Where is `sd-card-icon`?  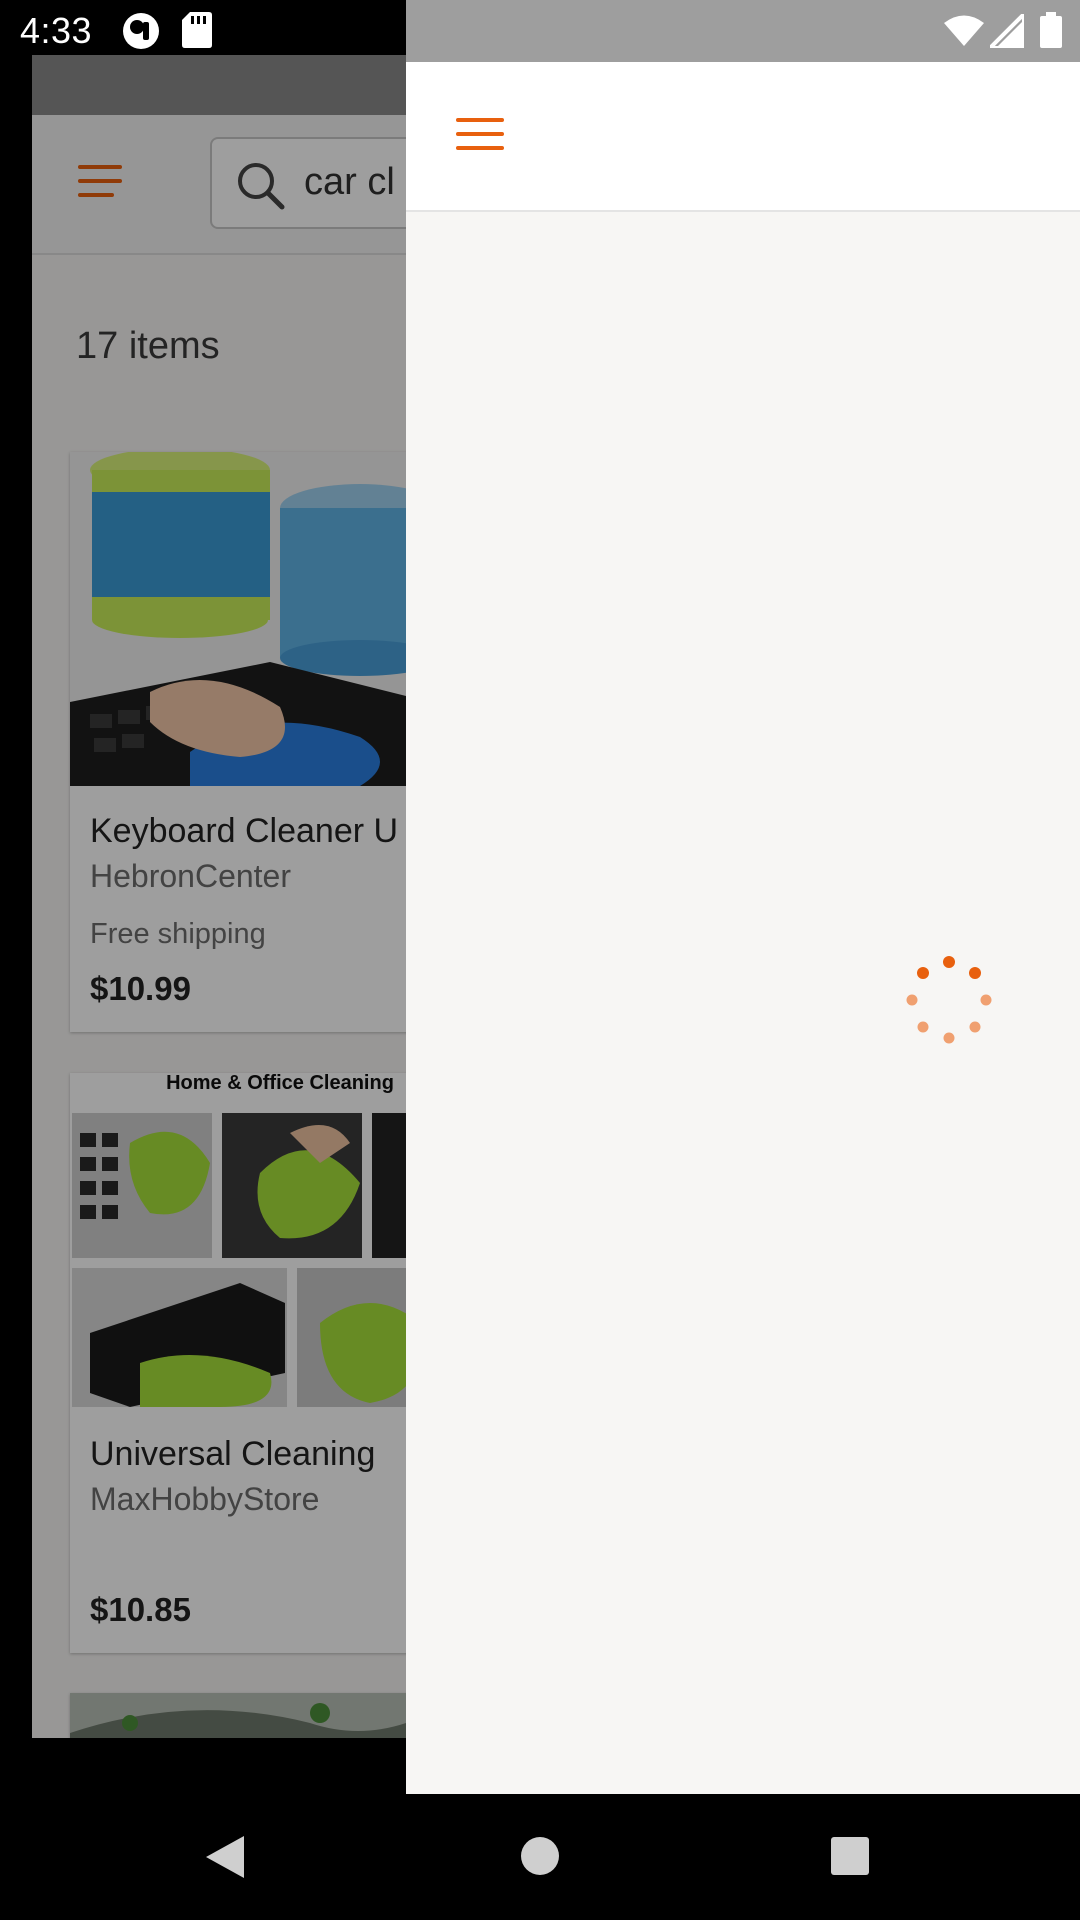 sd-card-icon is located at coordinates (197, 30).